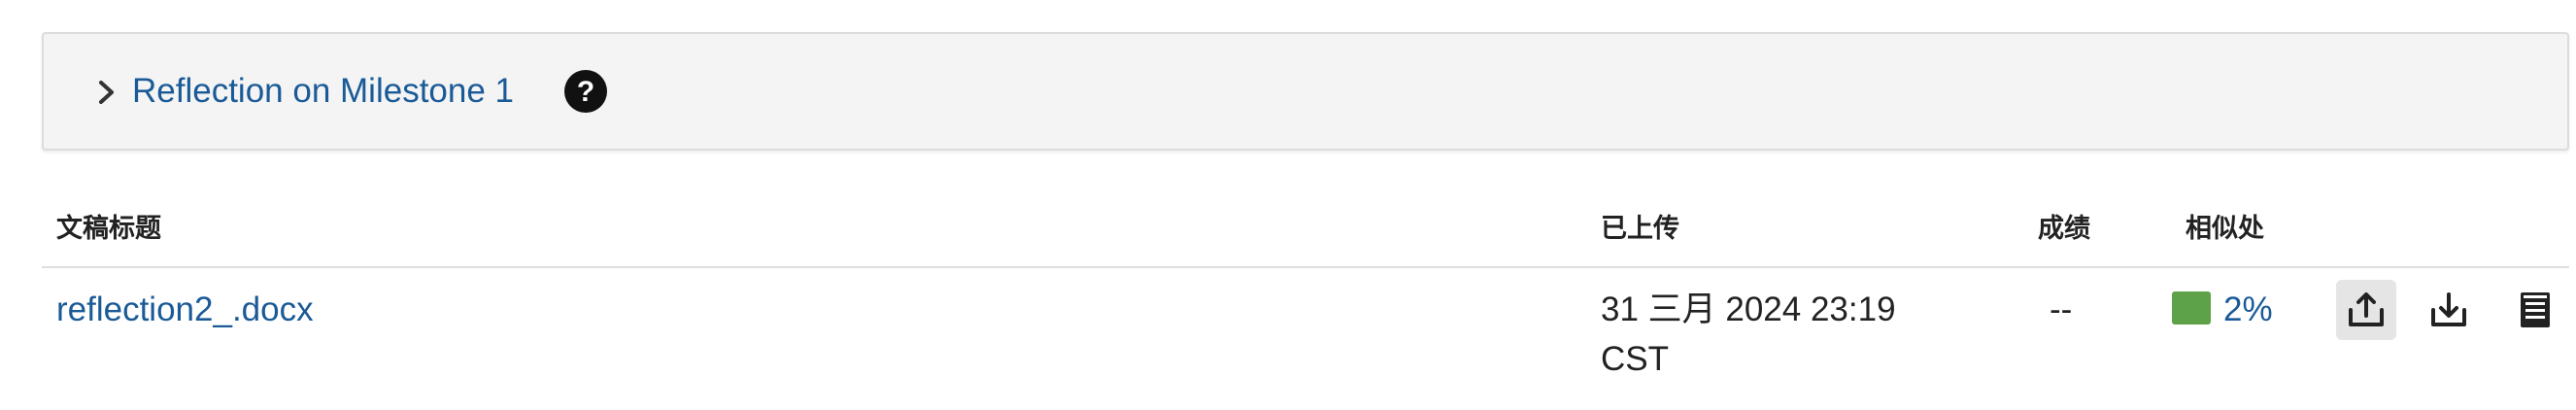  What do you see at coordinates (2225, 228) in the screenshot?
I see `column-header-similarity: 相似处` at bounding box center [2225, 228].